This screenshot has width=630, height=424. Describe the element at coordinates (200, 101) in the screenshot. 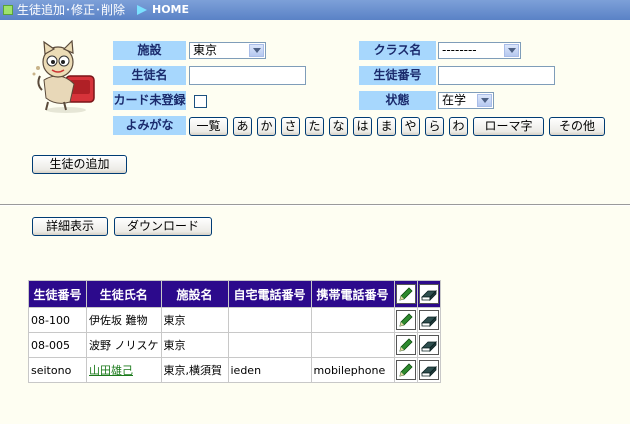

I see `card-unregistered-checkbox` at that location.